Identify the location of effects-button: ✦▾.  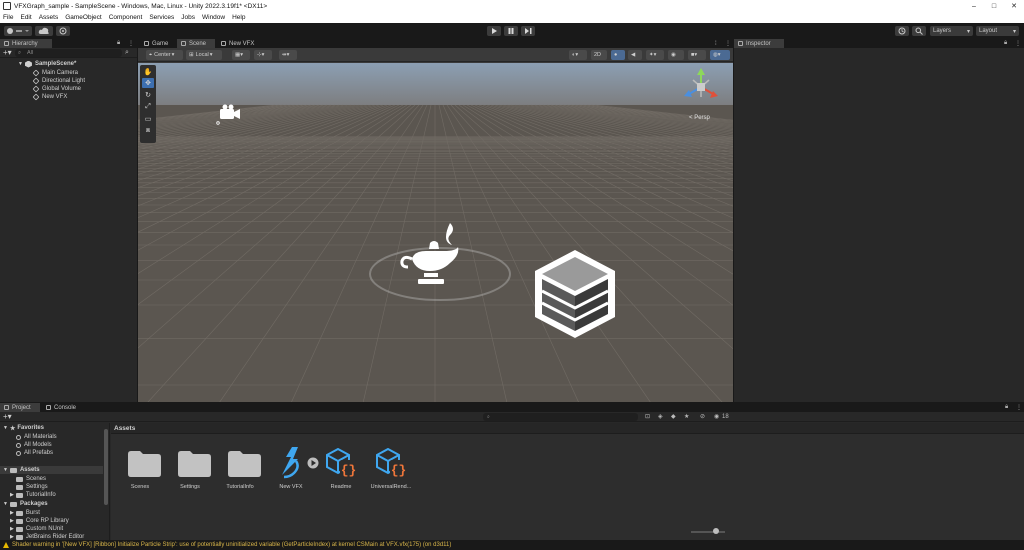
(655, 55).